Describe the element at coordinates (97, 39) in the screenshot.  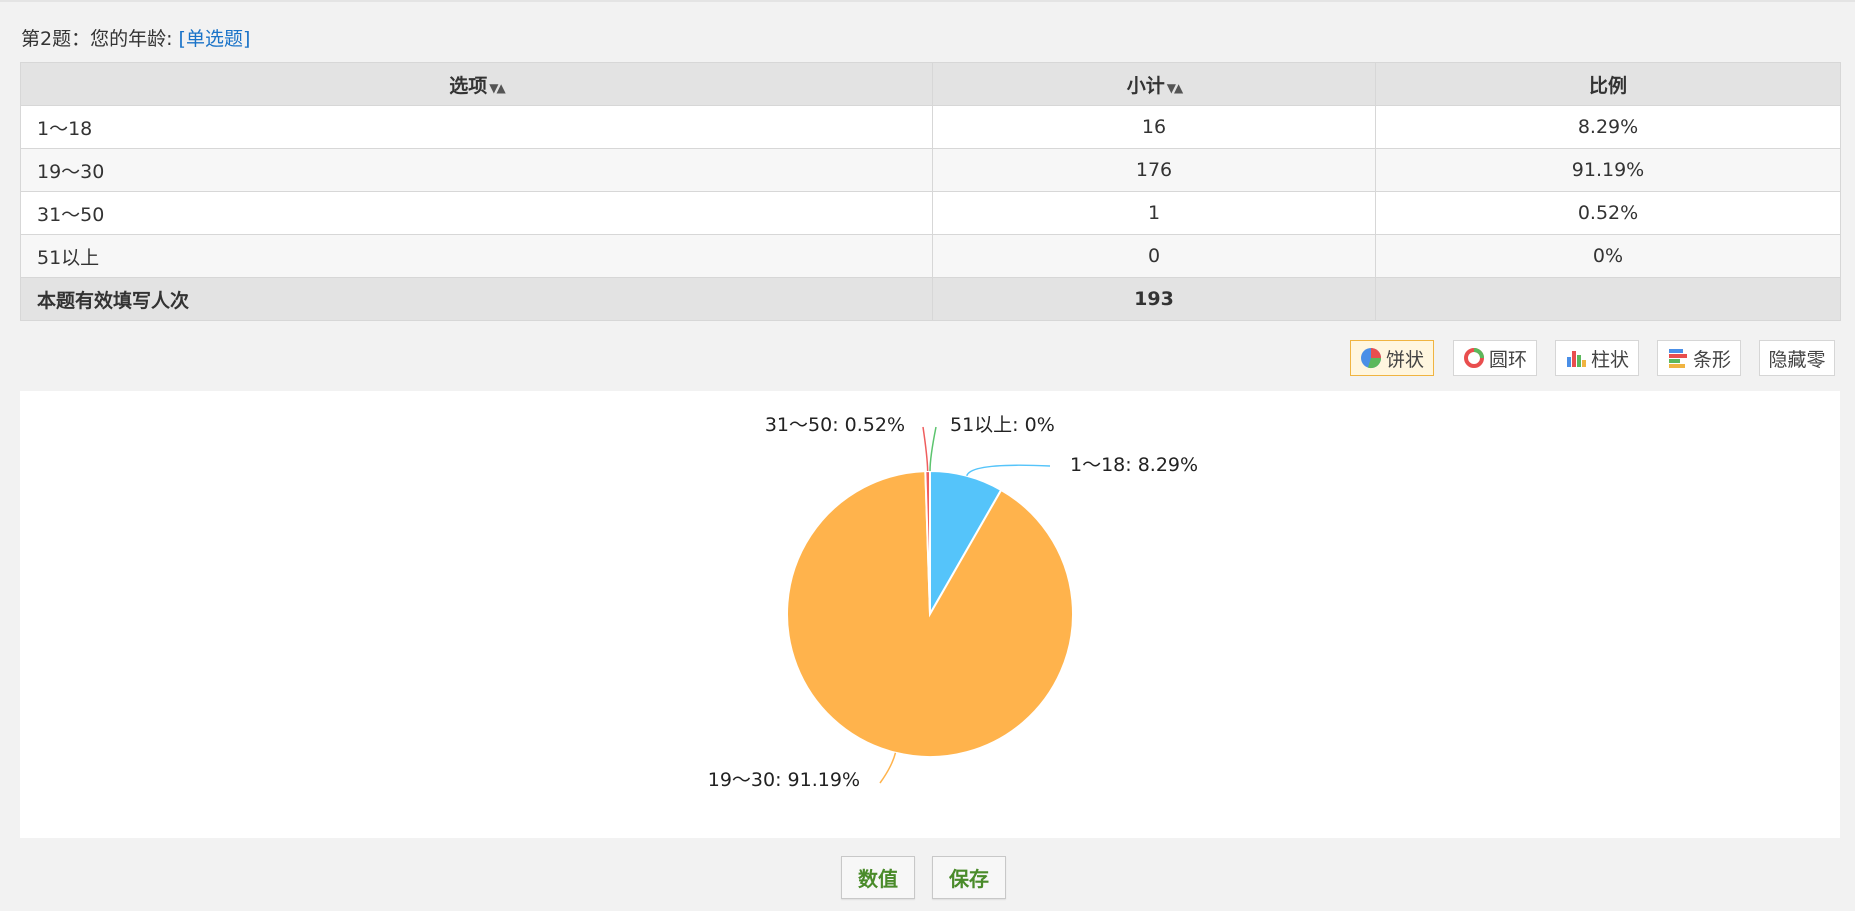
I see `question-label: 第2题：您的年龄:` at that location.